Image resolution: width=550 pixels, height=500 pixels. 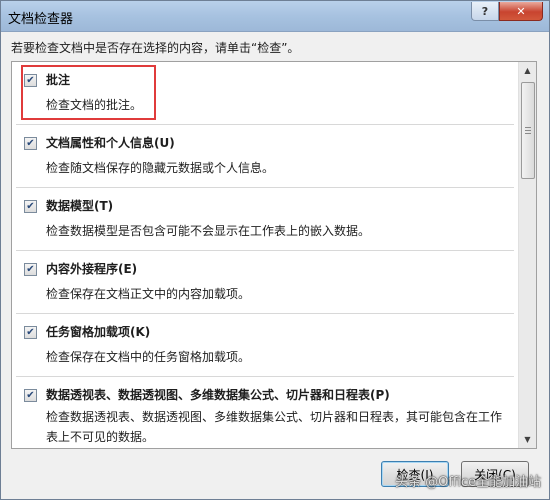 What do you see at coordinates (527, 255) in the screenshot?
I see `vertical-scrollbar: ▲ ▼` at bounding box center [527, 255].